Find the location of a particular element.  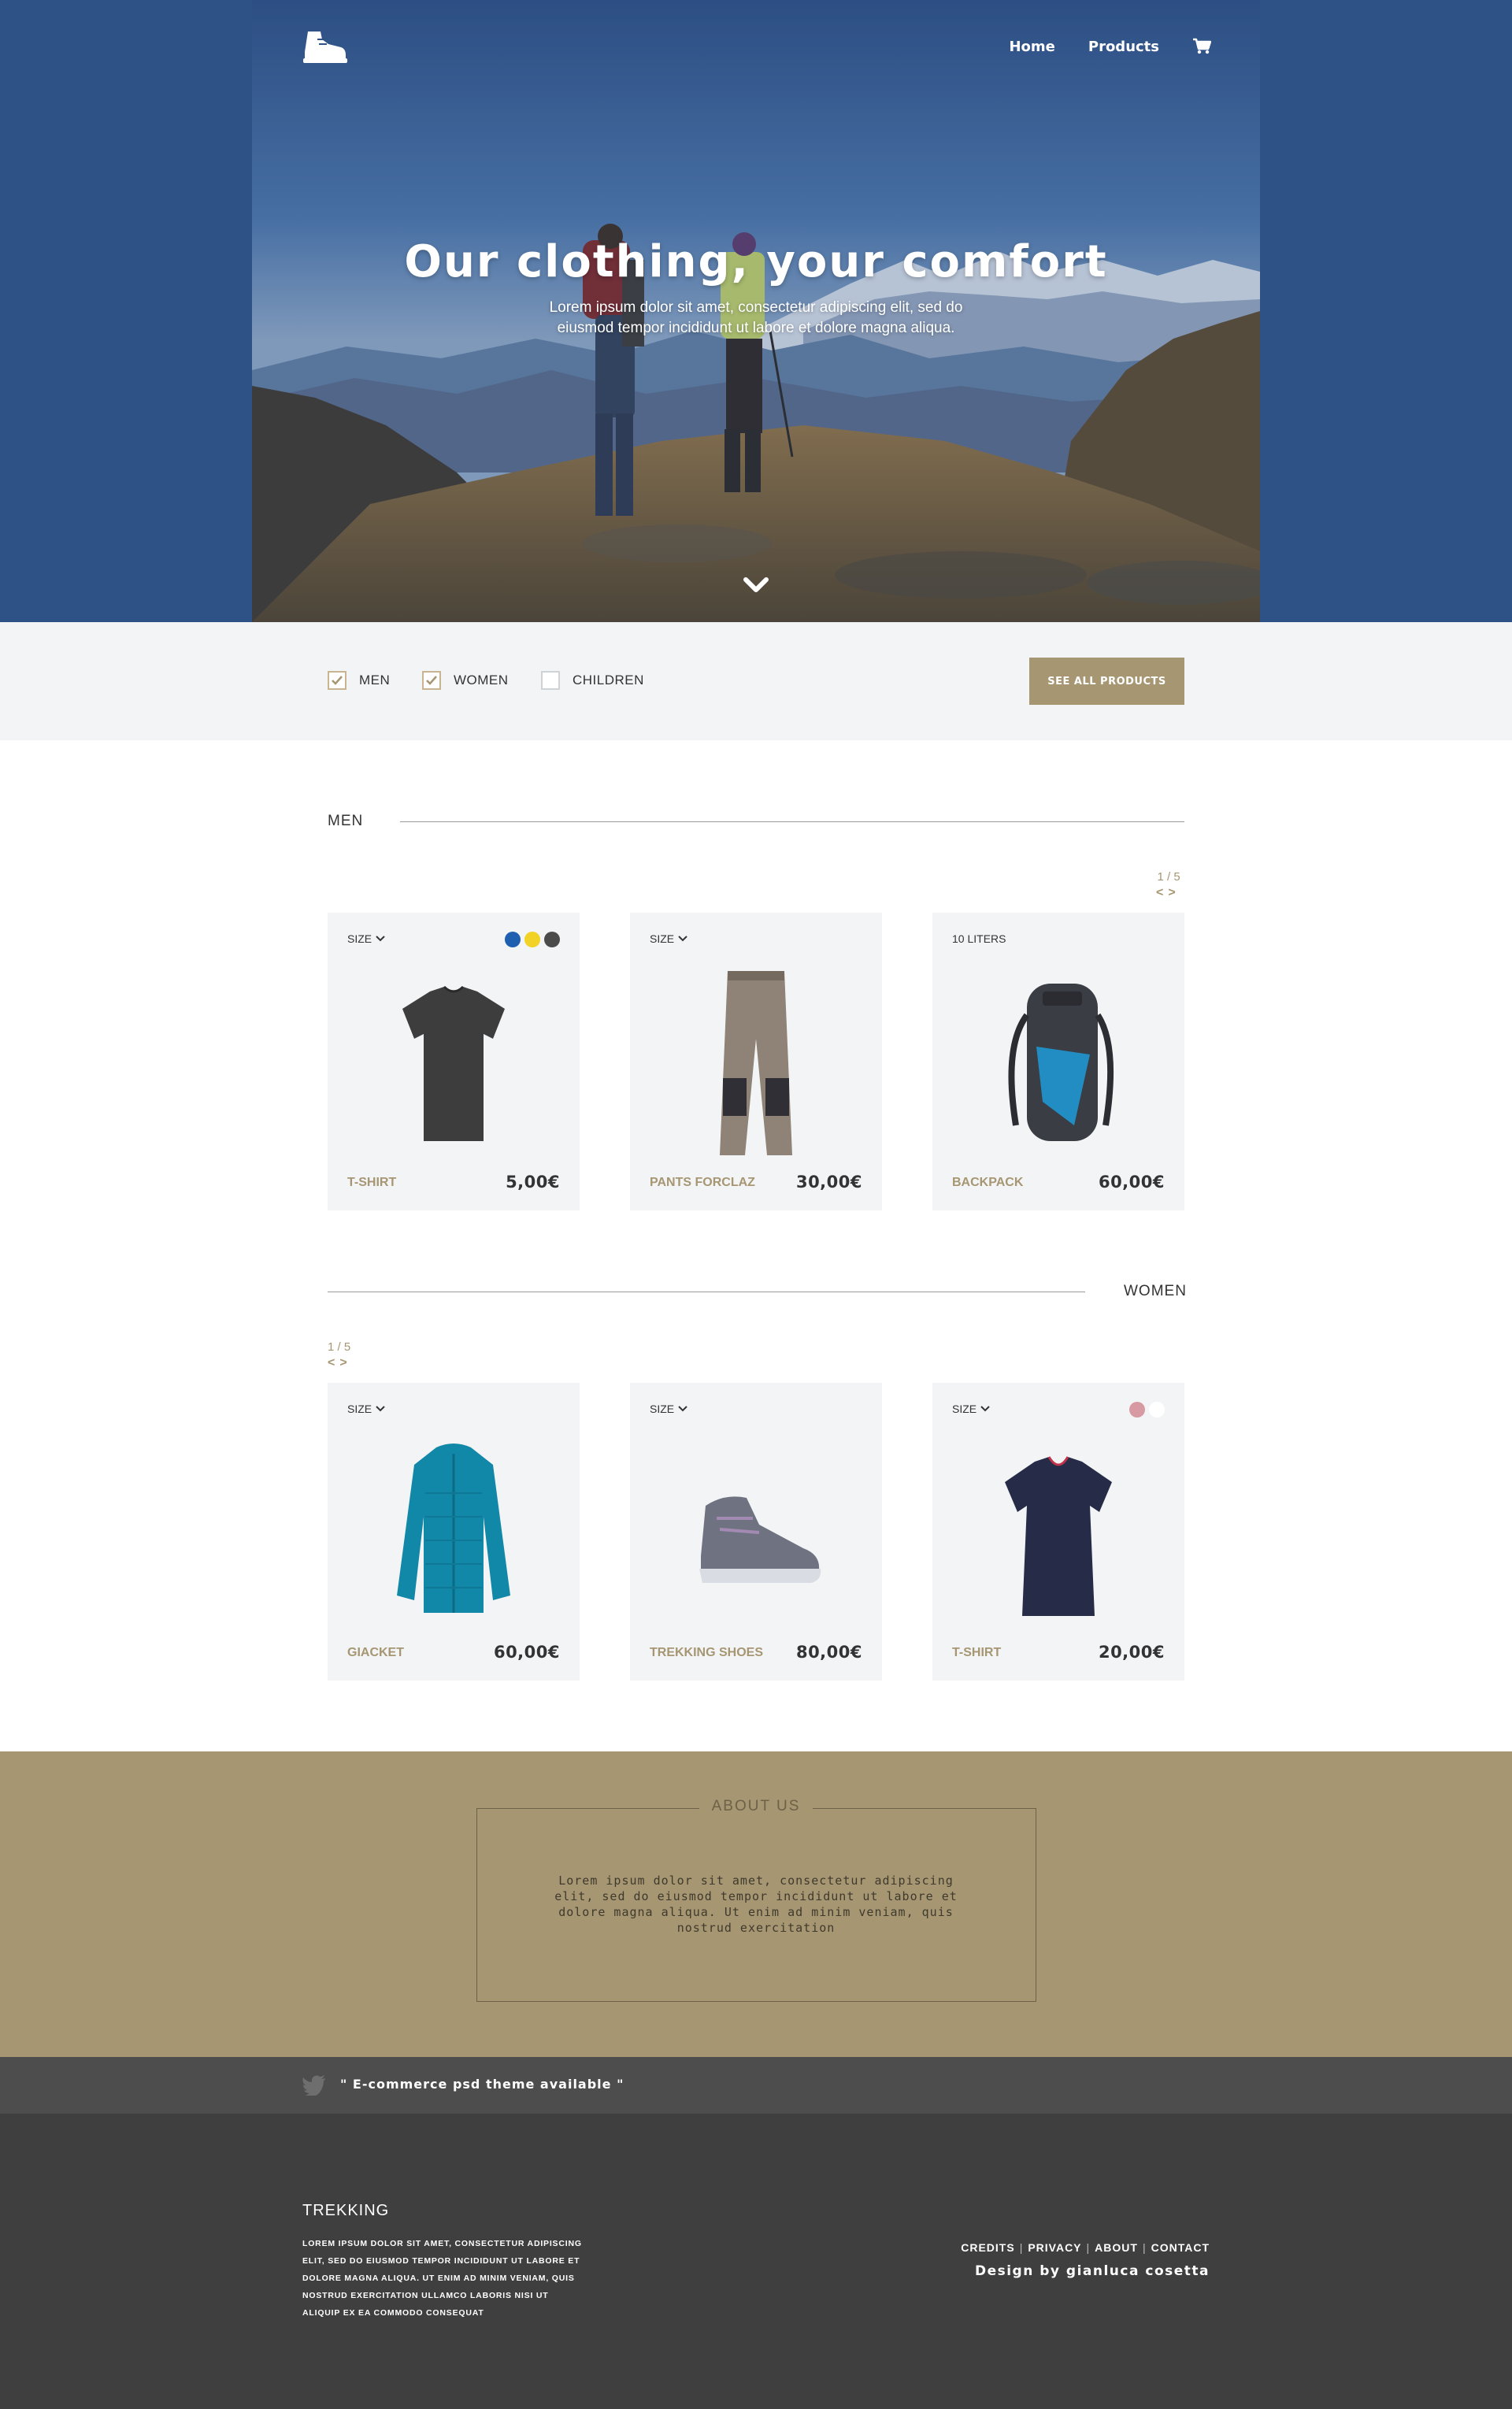

filter-children: CHILDREN is located at coordinates (592, 680).